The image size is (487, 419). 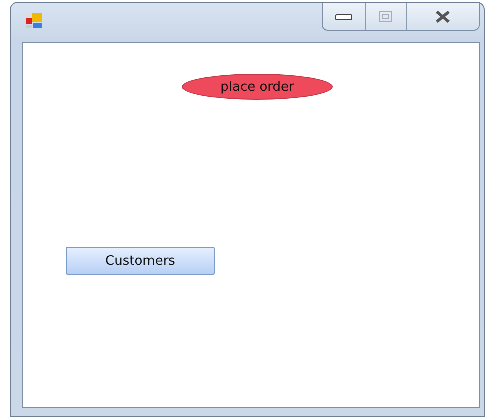 I want to click on close-icon, so click(x=443, y=17).